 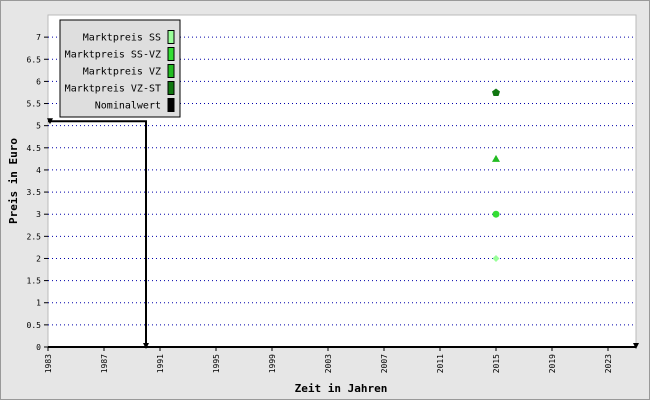 I want to click on legend-label: Nominalwert, so click(x=128, y=106).